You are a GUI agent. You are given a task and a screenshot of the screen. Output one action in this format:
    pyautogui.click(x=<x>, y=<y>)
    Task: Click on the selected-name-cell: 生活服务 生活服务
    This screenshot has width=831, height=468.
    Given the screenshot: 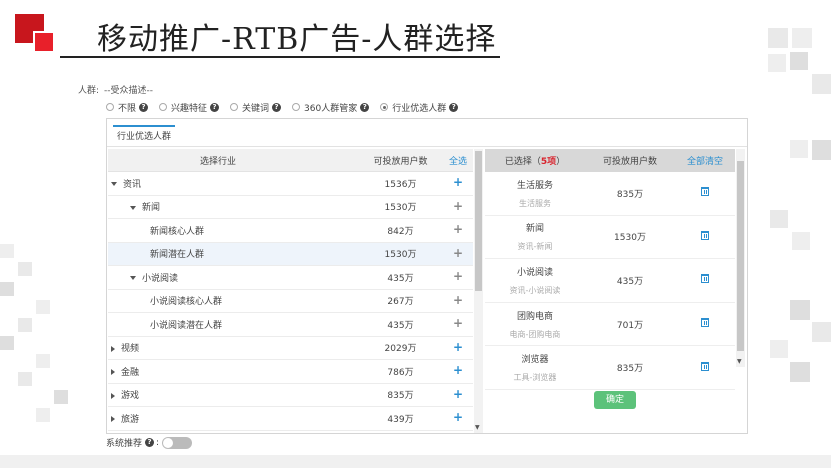 What is the action you would take?
    pyautogui.click(x=535, y=193)
    